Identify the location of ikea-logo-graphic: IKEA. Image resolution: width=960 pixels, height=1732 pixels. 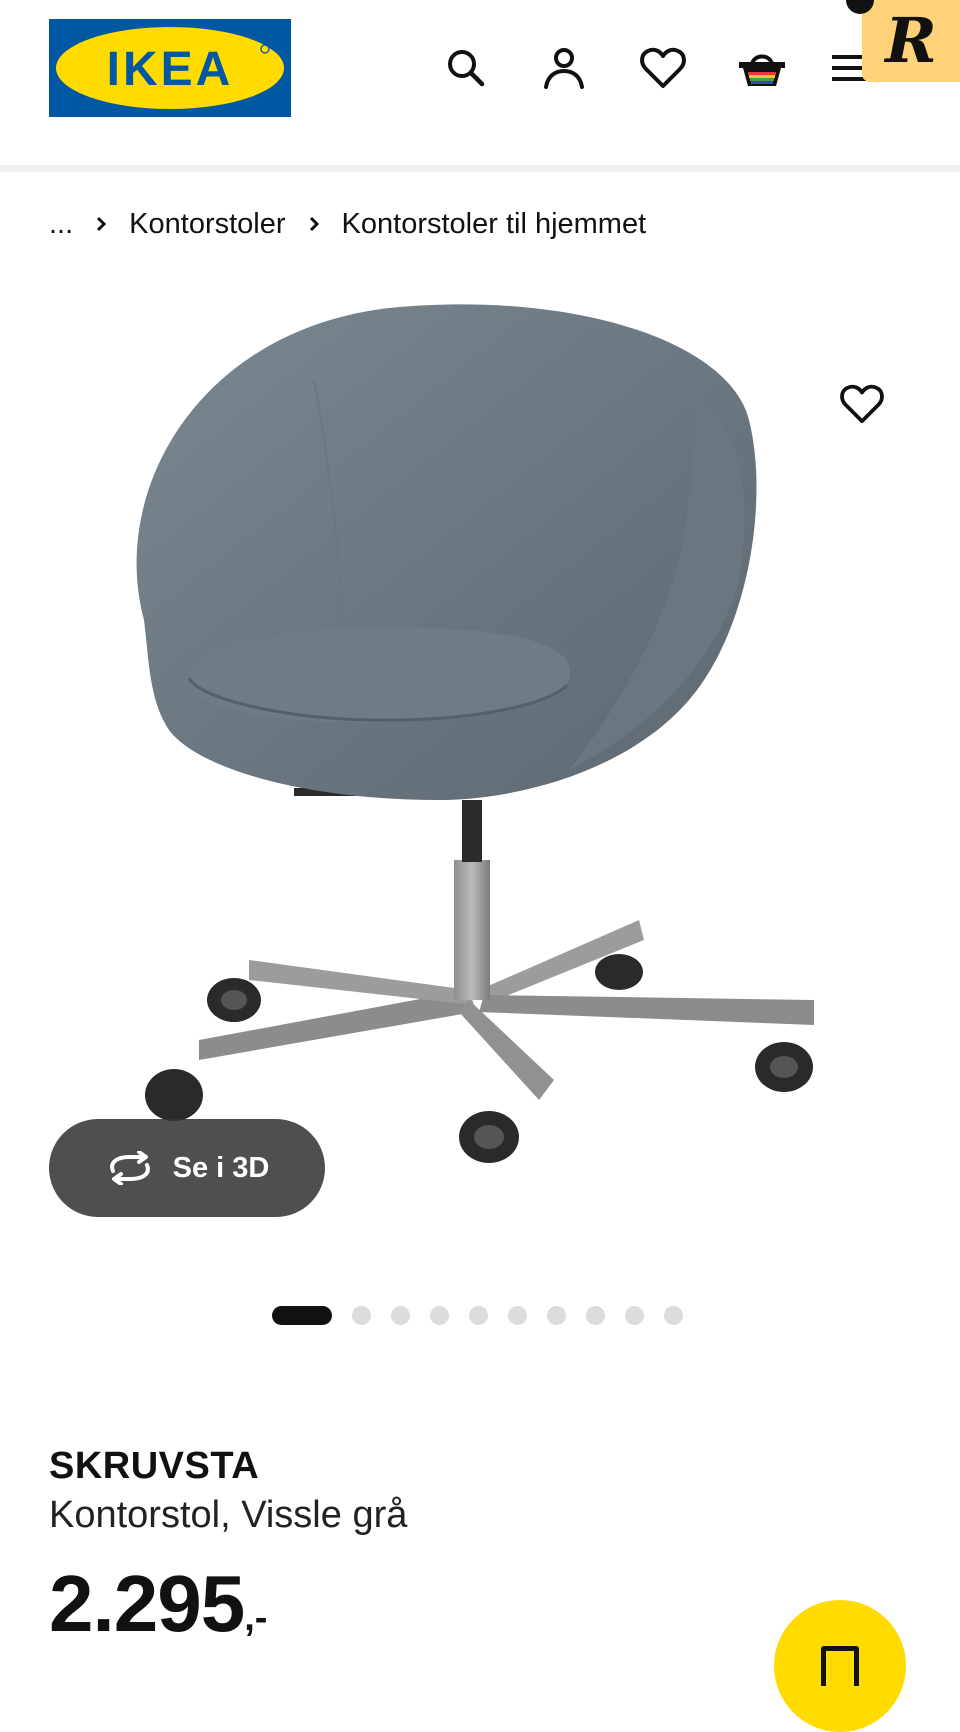
(170, 68).